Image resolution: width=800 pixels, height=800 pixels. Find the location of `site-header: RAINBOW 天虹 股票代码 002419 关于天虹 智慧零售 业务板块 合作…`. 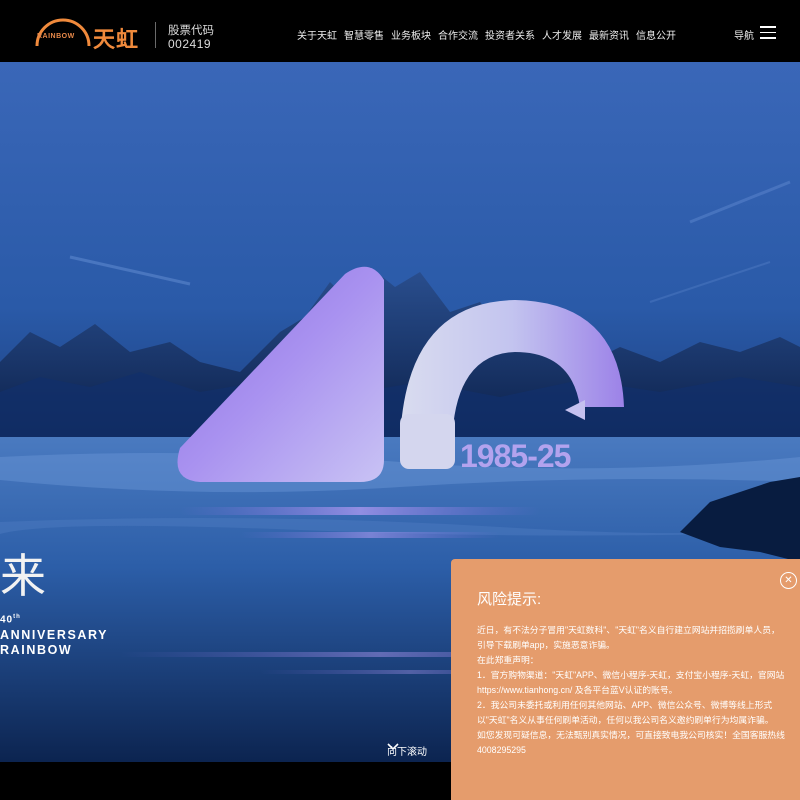

site-header: RAINBOW 天虹 股票代码 002419 关于天虹 智慧零售 业务板块 合作… is located at coordinates (400, 31).